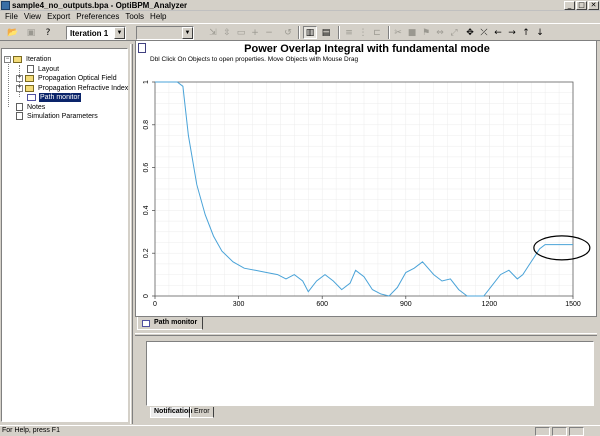 The image size is (600, 436). Describe the element at coordinates (30, 69) in the screenshot. I see `document-icon` at that location.